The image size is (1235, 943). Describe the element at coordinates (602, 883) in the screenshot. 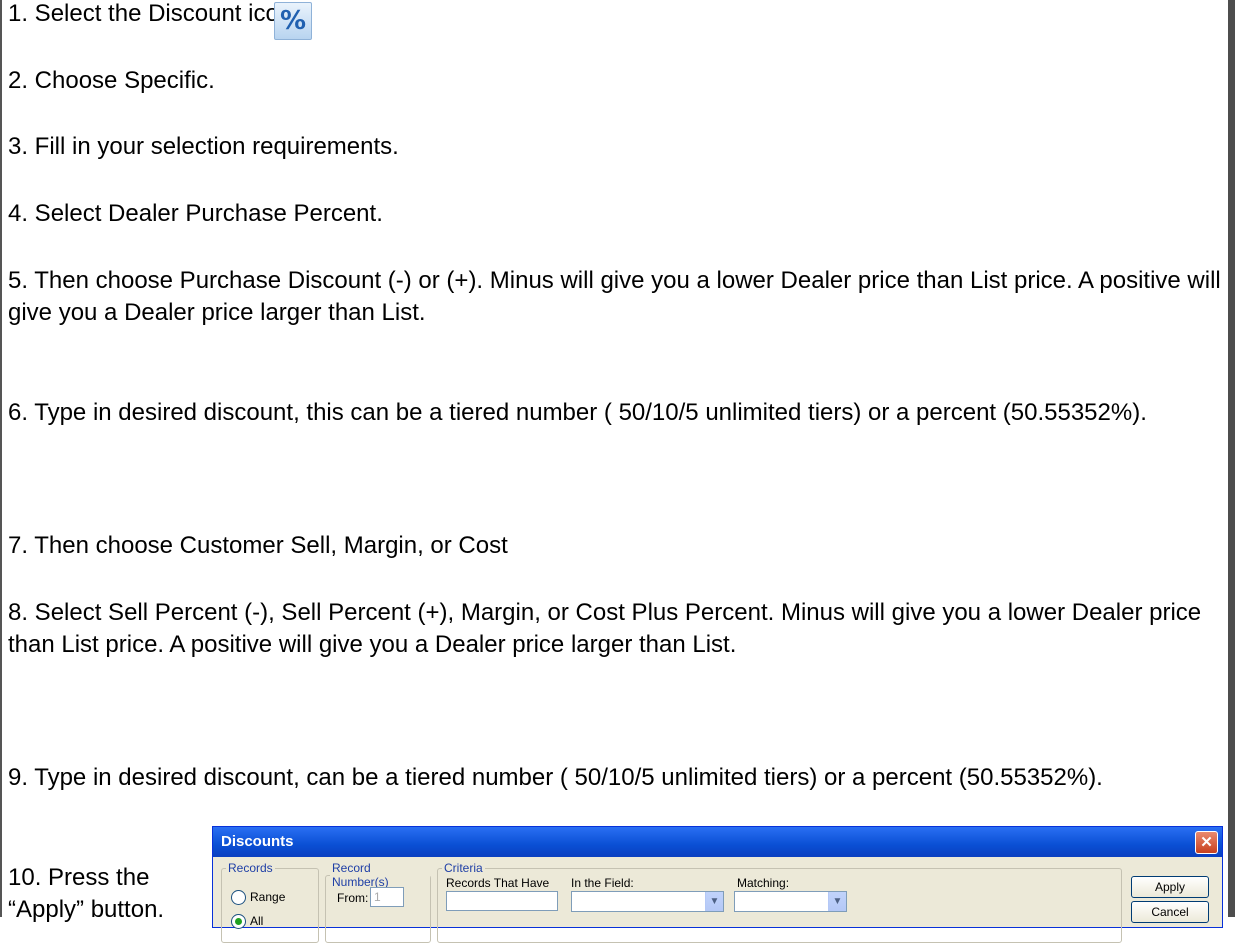

I see `in-the-field-label: In the Field:` at that location.